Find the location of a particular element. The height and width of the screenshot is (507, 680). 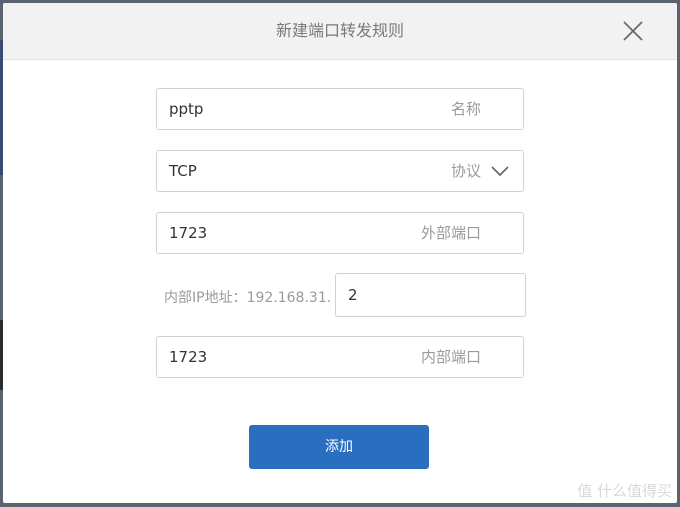

add-button: 添加 is located at coordinates (339, 447).